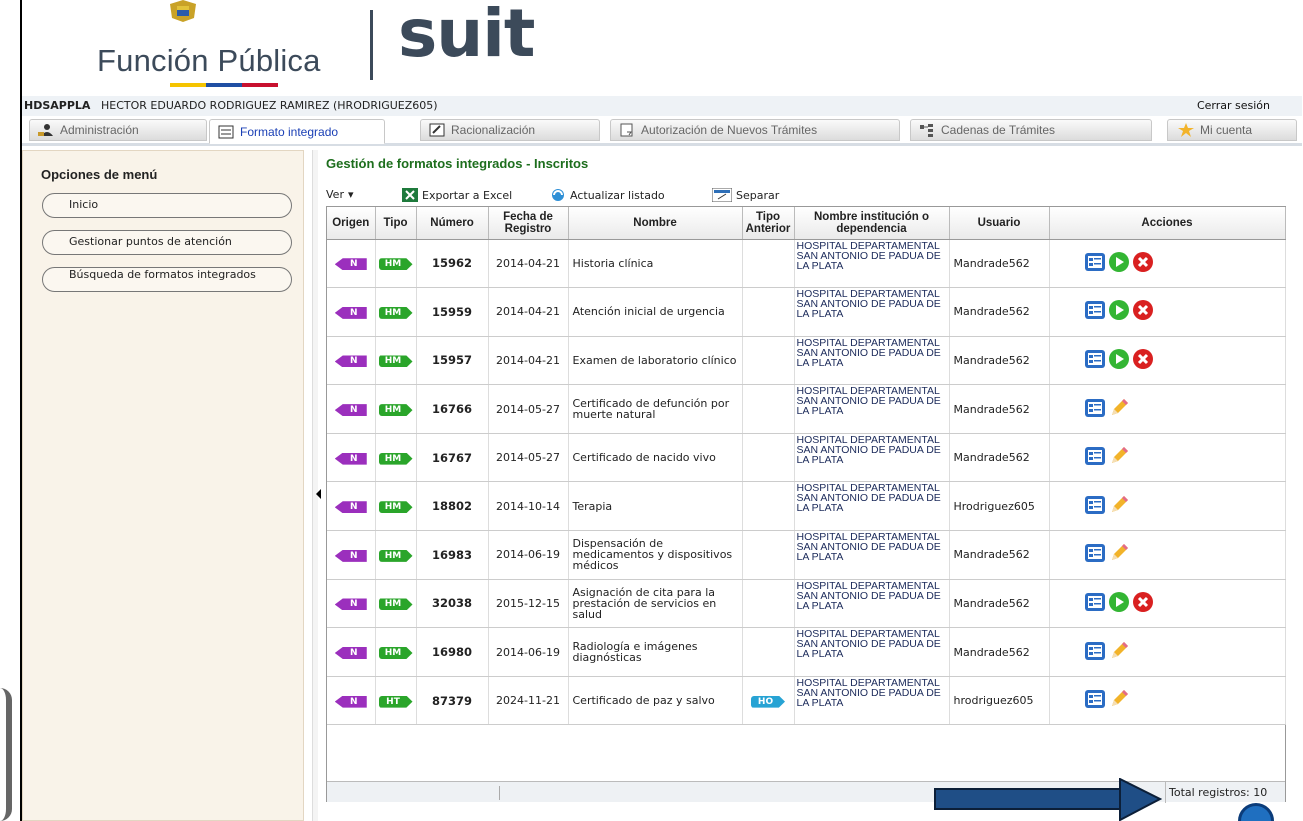  What do you see at coordinates (452, 652) in the screenshot?
I see `numero-cell: 16980` at bounding box center [452, 652].